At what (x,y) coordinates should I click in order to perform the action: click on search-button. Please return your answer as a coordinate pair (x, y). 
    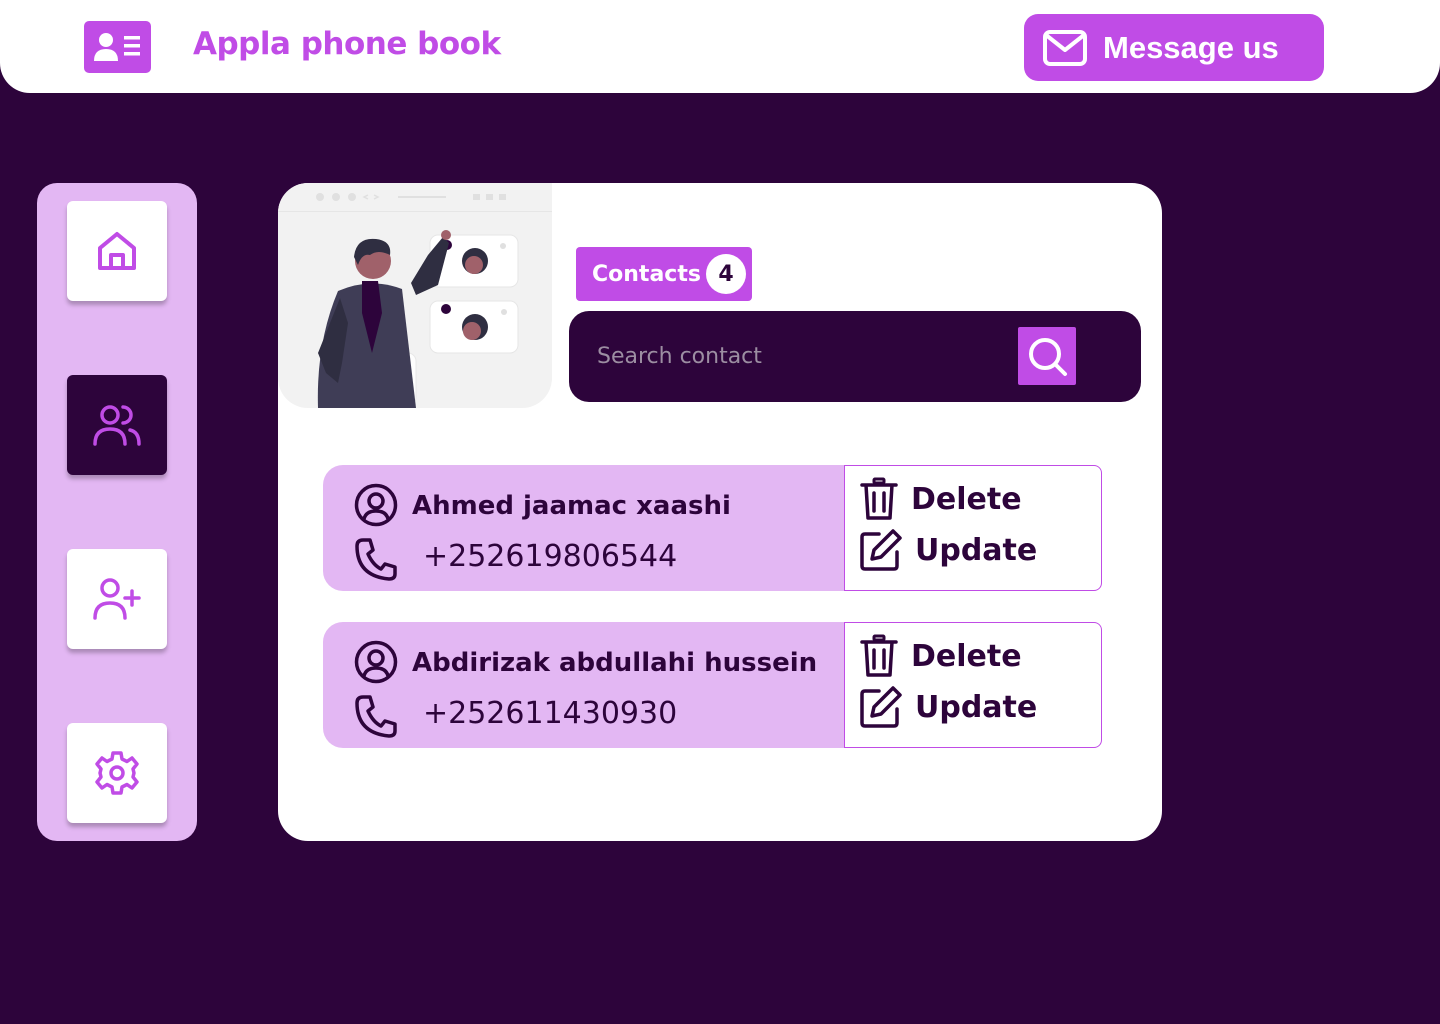
    Looking at the image, I should click on (1047, 356).